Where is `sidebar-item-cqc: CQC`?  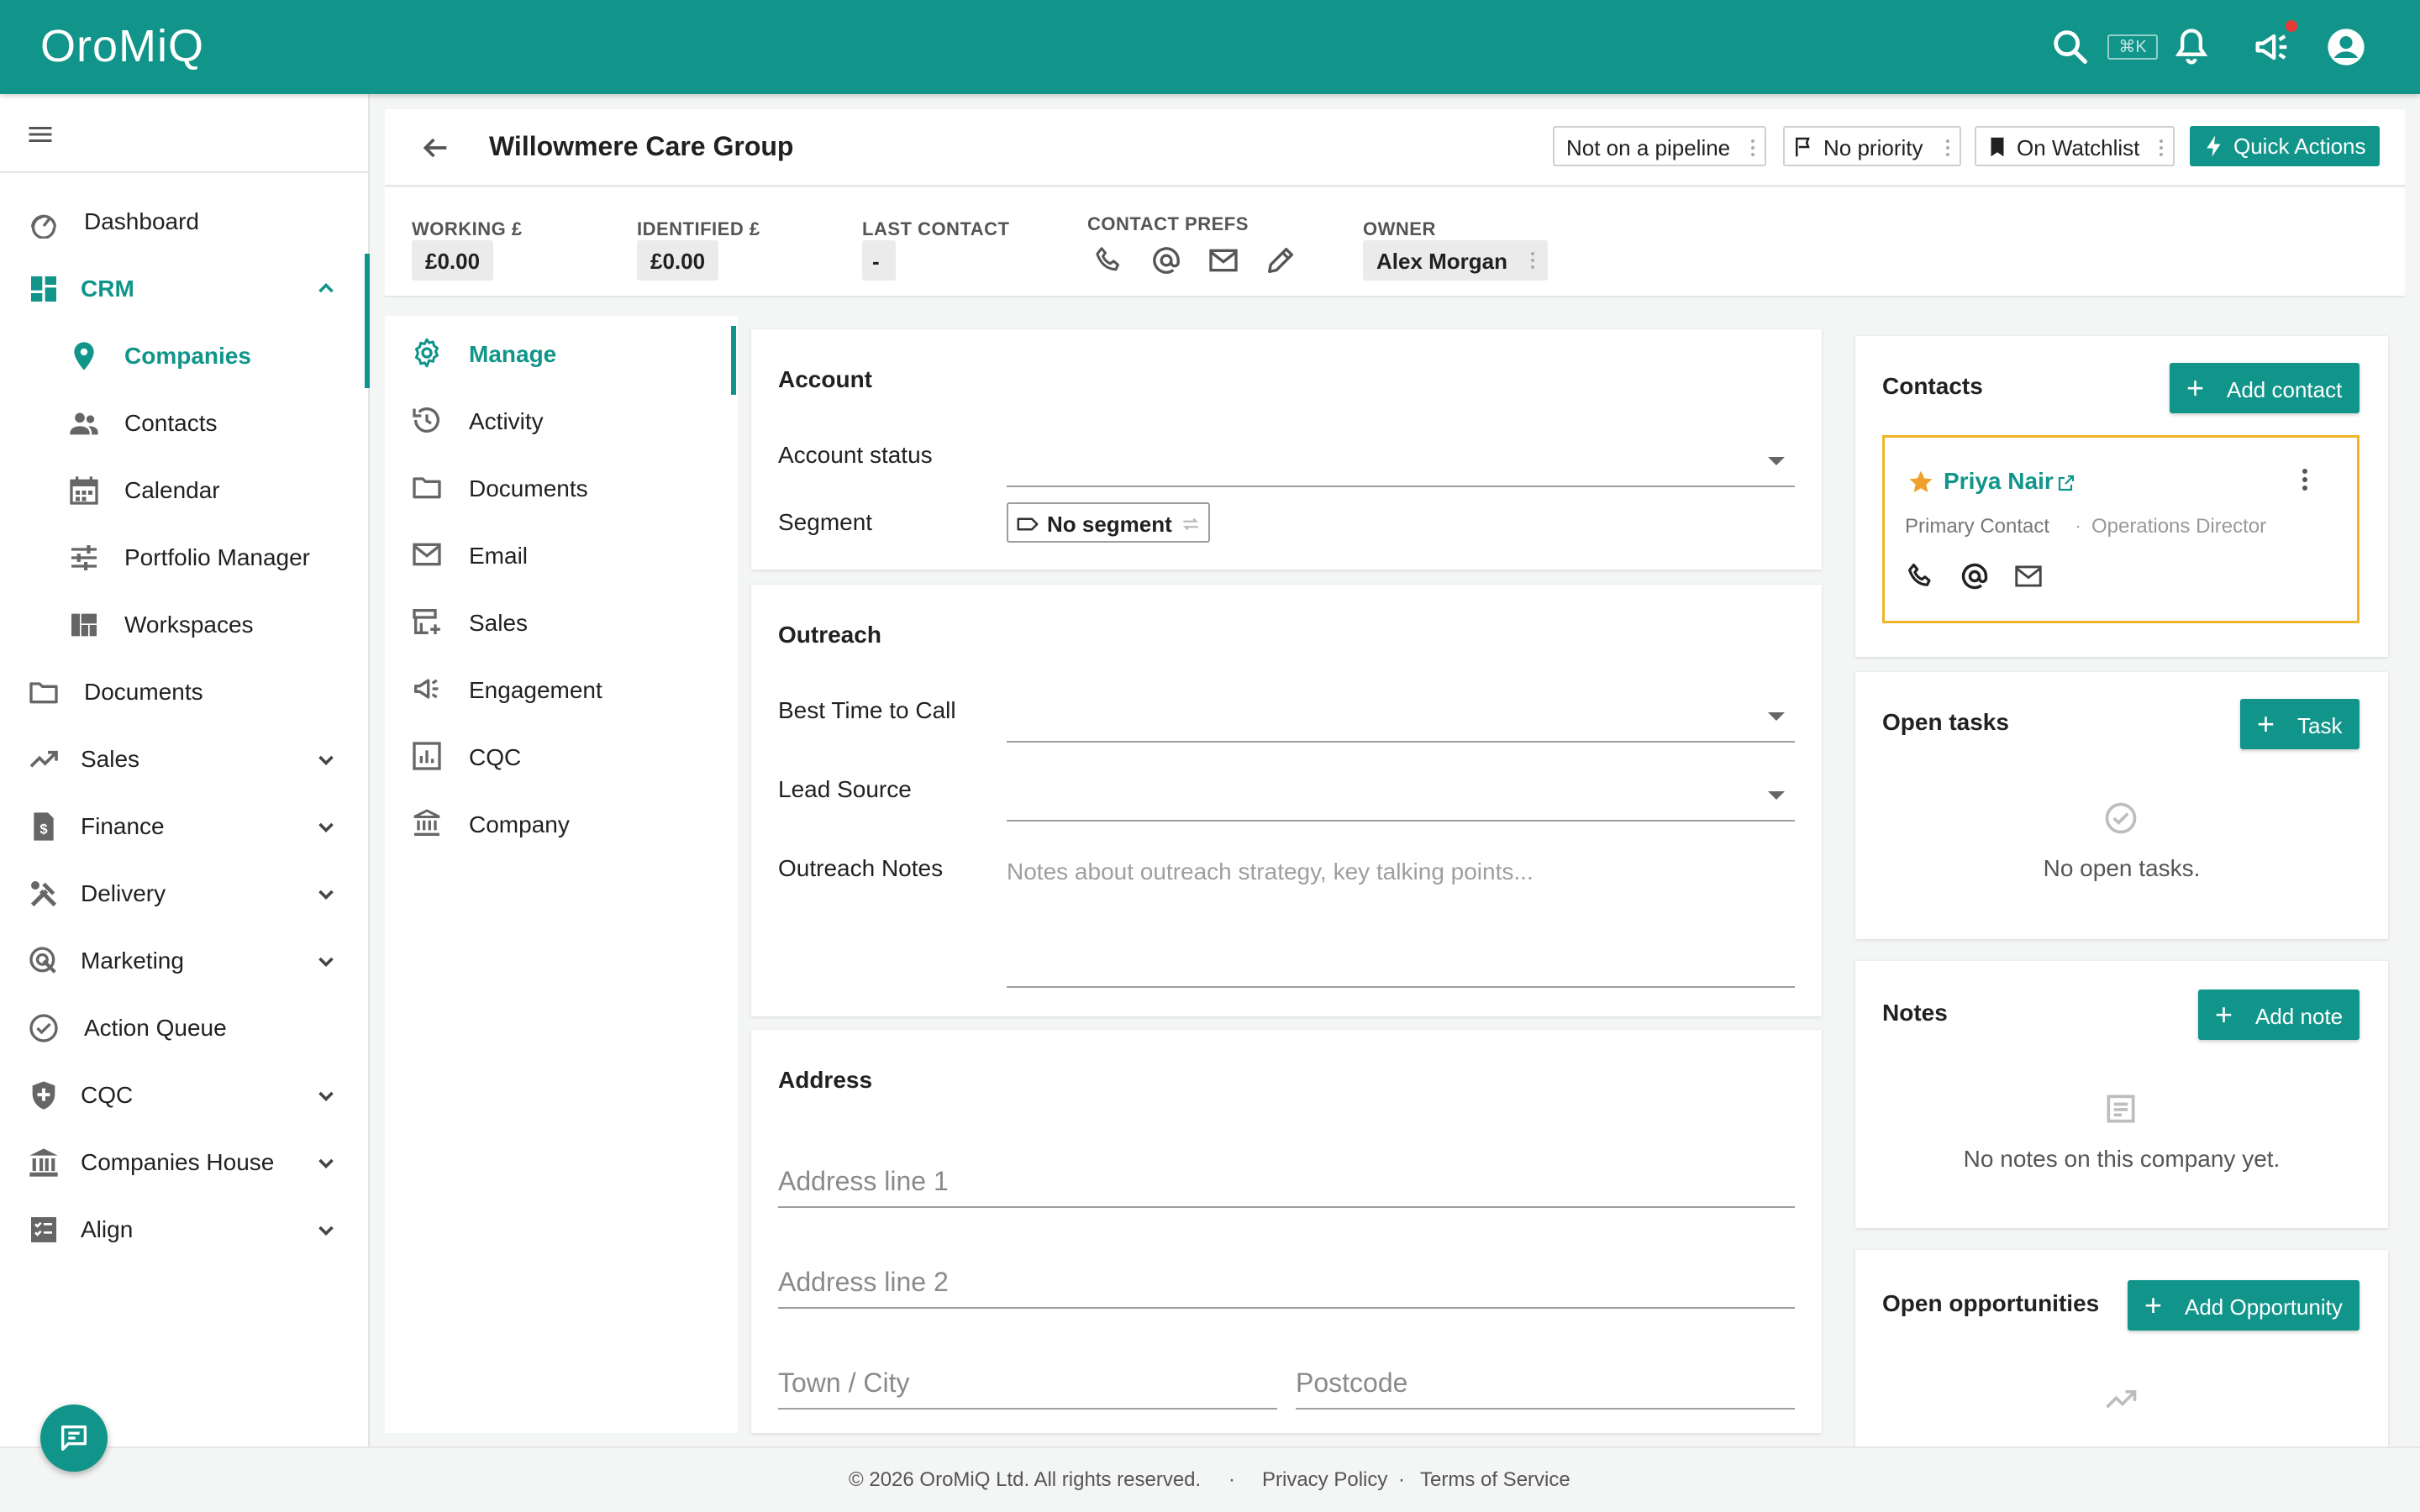
sidebar-item-cqc: CQC is located at coordinates (184, 1093).